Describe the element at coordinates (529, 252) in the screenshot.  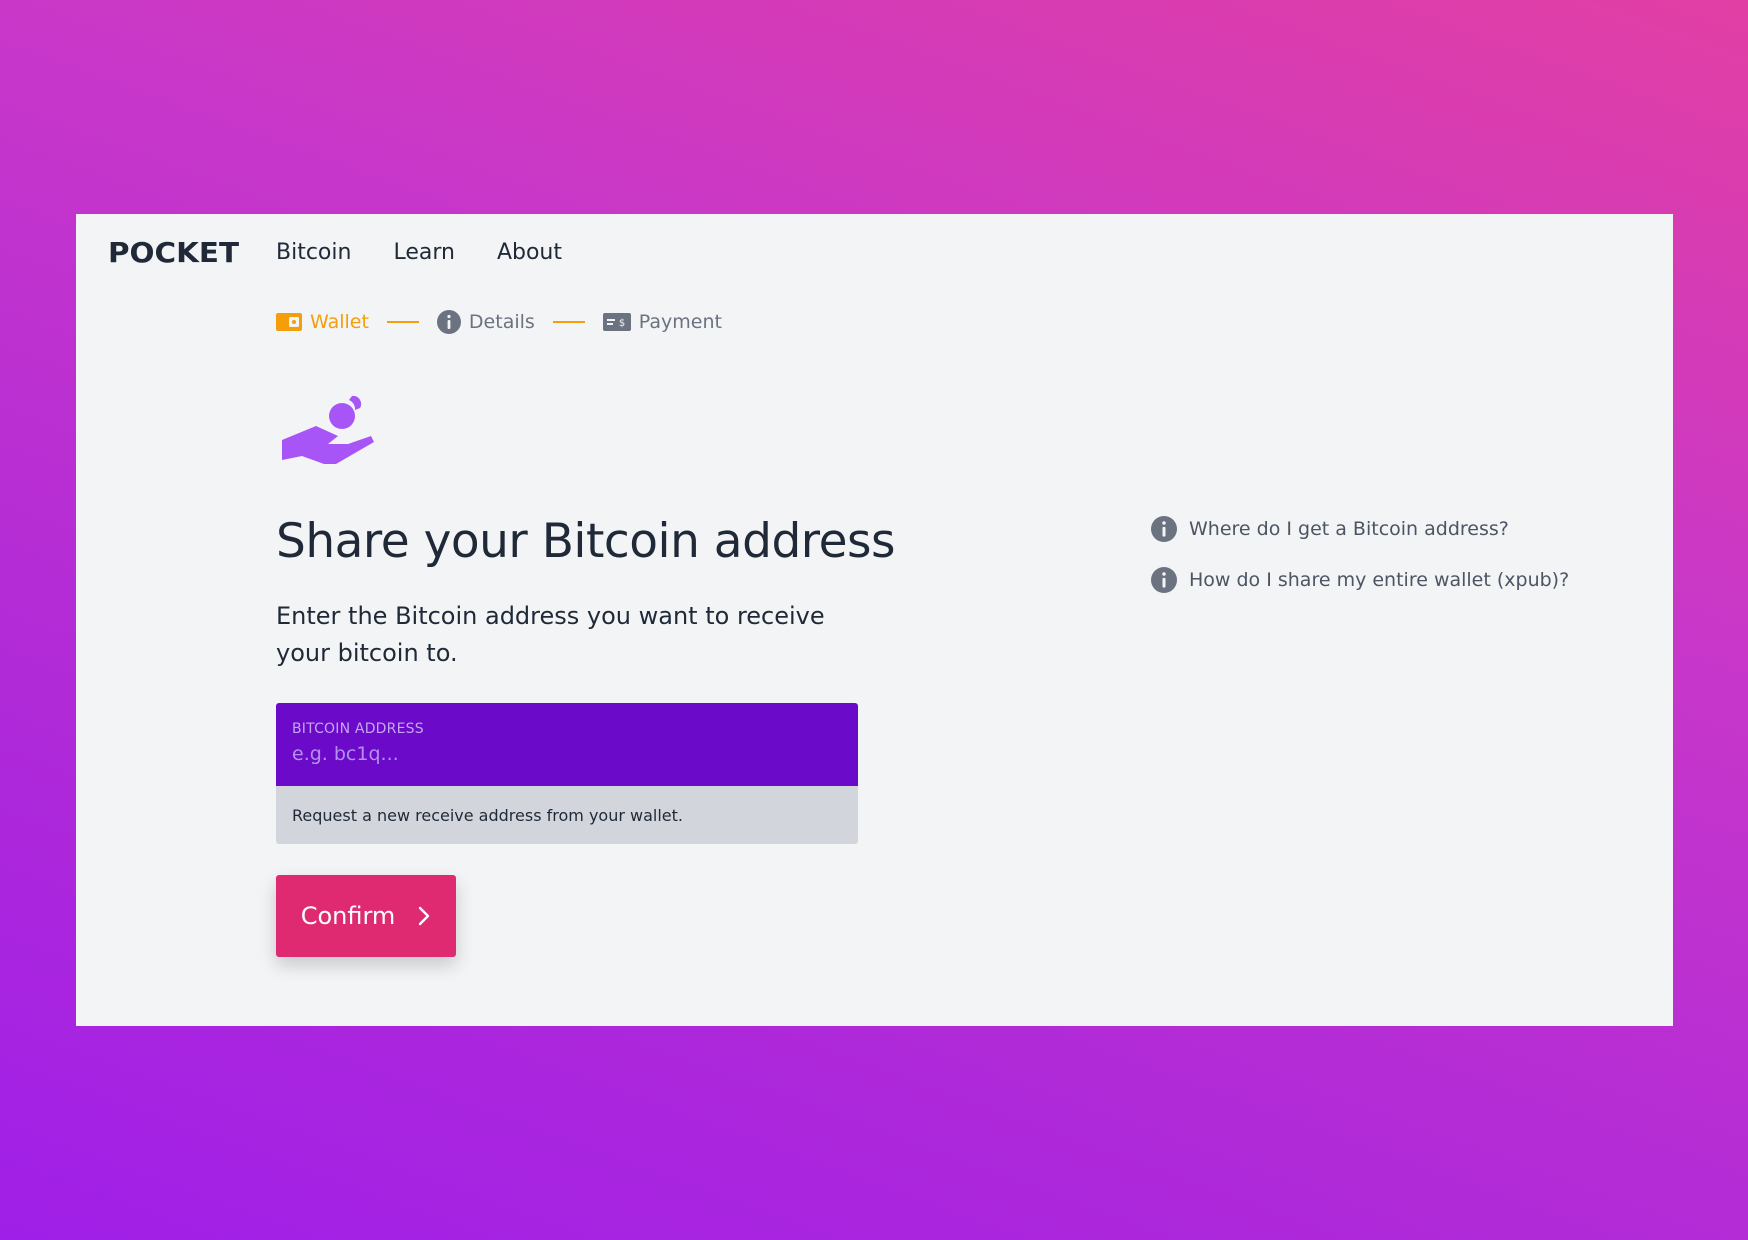
I see `nav-item-about: About` at that location.